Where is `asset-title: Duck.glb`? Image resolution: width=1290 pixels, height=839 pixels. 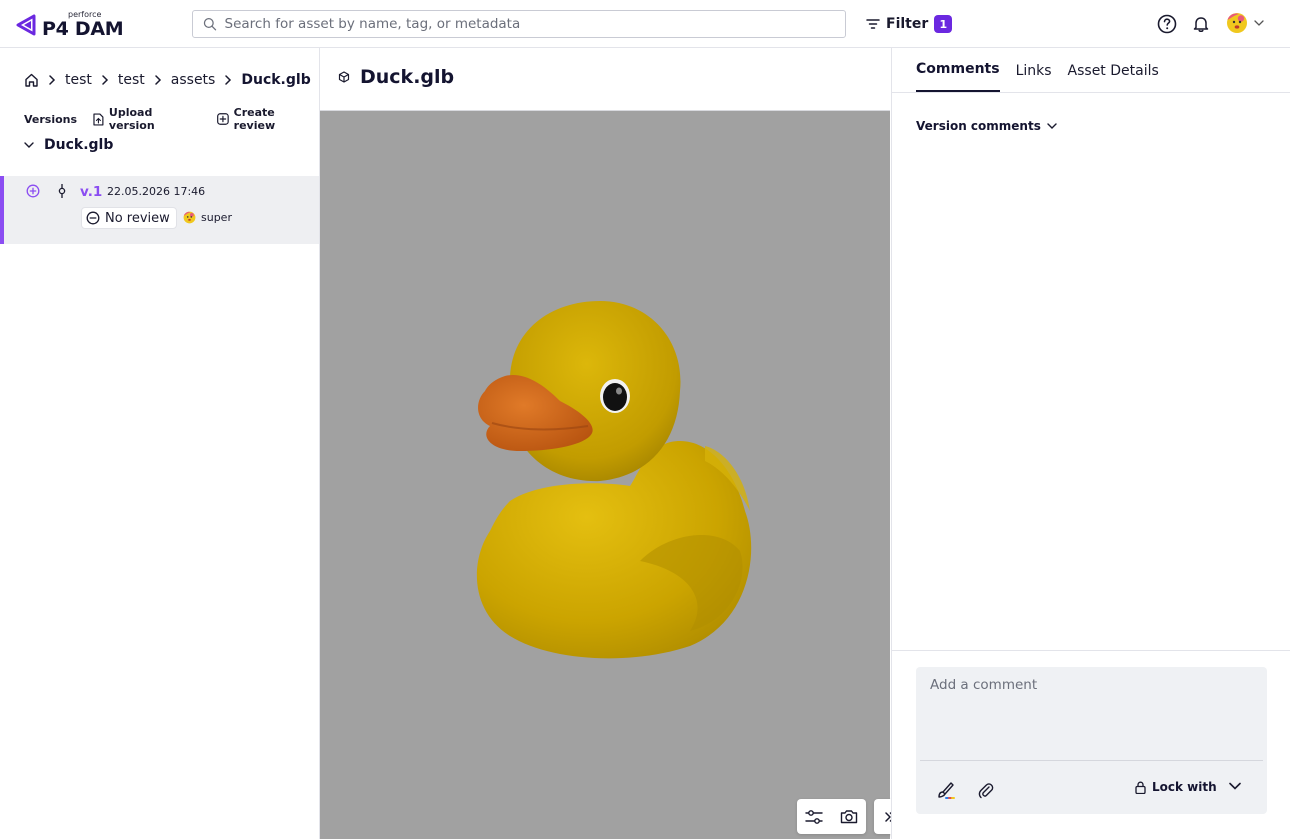 asset-title: Duck.glb is located at coordinates (396, 77).